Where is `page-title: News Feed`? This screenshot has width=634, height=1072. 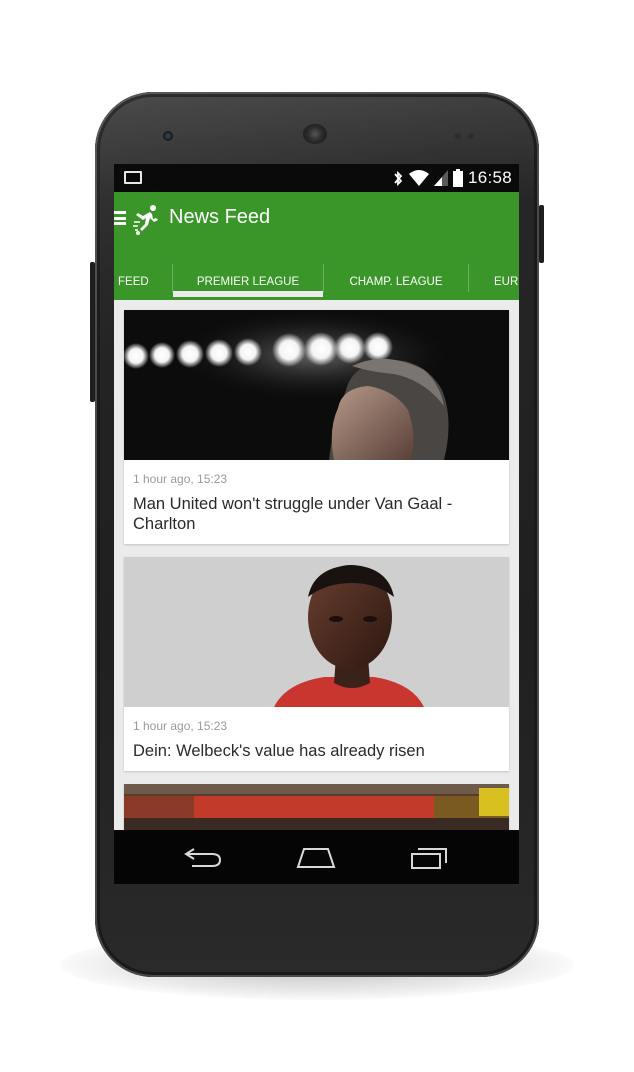
page-title: News Feed is located at coordinates (220, 217).